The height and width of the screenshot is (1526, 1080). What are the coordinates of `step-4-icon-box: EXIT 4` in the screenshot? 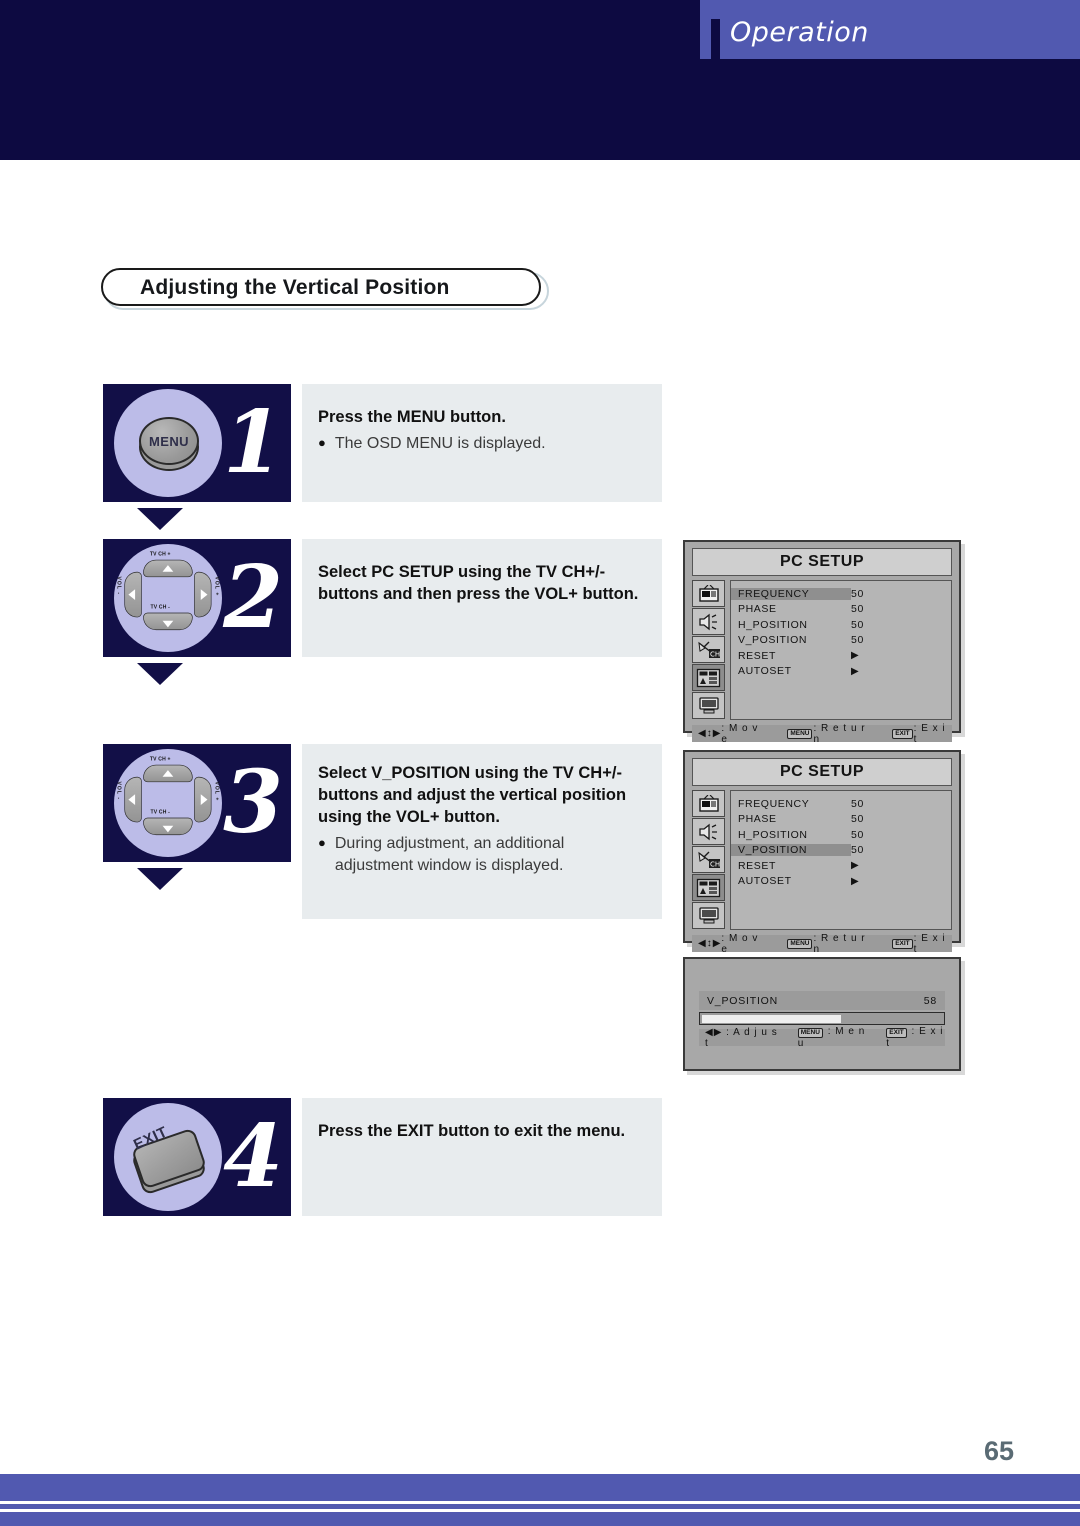 It's located at (197, 1157).